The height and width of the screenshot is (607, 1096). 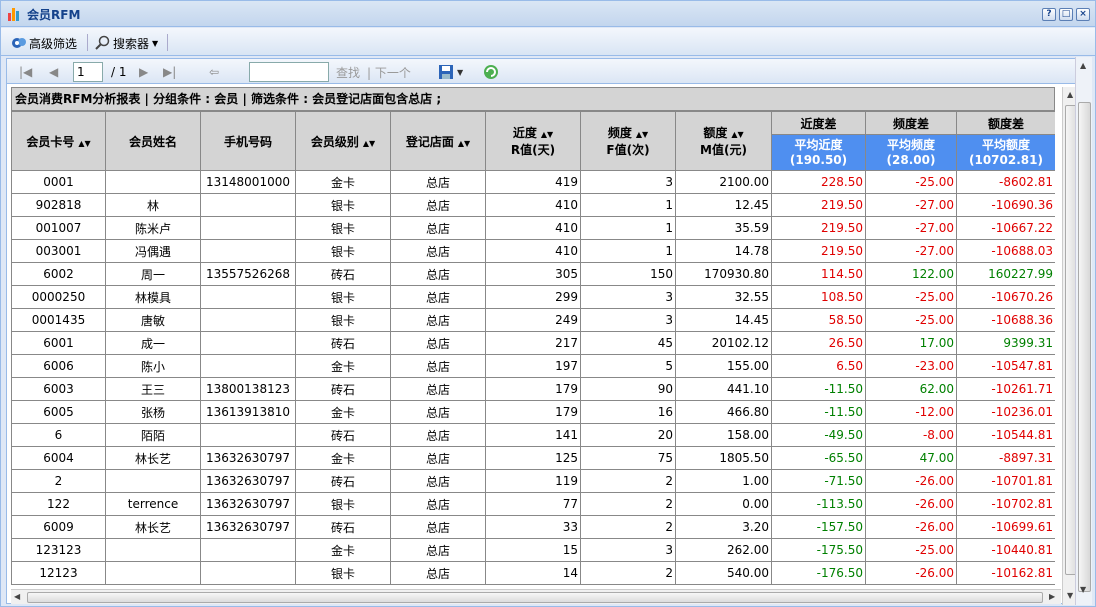 What do you see at coordinates (491, 72) in the screenshot?
I see `reload-icon` at bounding box center [491, 72].